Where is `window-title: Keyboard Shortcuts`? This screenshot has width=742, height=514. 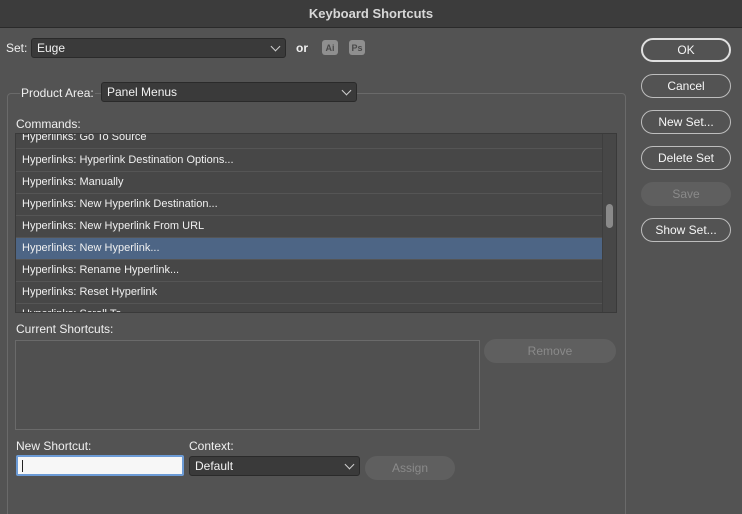
window-title: Keyboard Shortcuts is located at coordinates (371, 13).